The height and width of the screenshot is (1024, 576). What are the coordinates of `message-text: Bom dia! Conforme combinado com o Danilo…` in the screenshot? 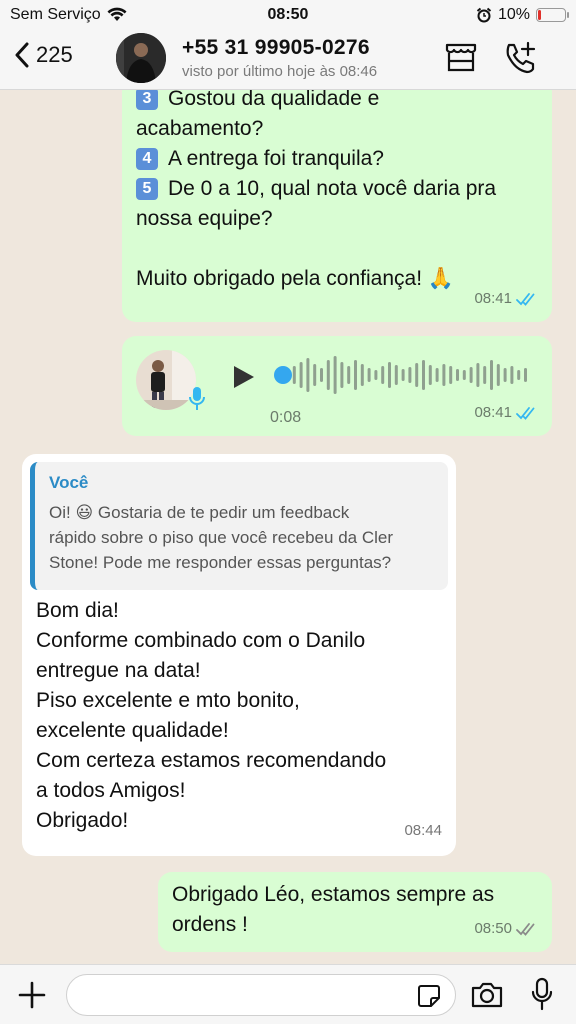 It's located at (211, 716).